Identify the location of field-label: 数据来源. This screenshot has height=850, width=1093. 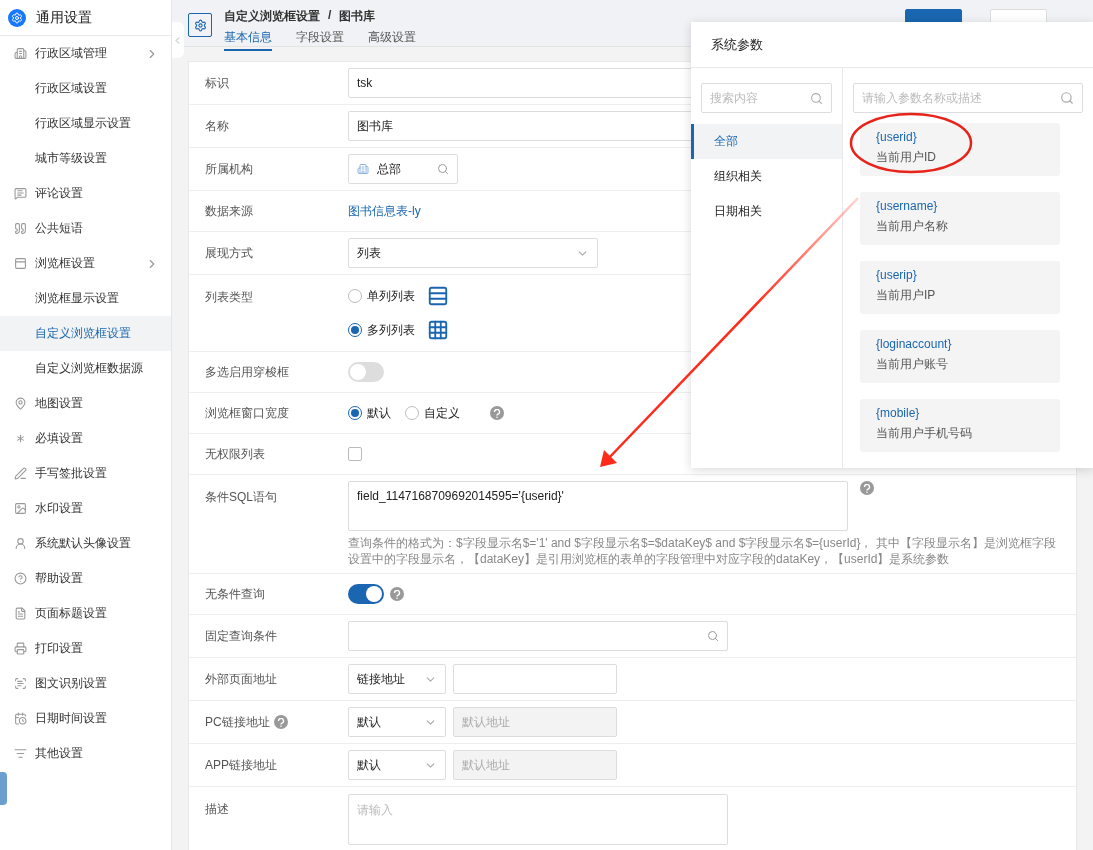
(229, 211).